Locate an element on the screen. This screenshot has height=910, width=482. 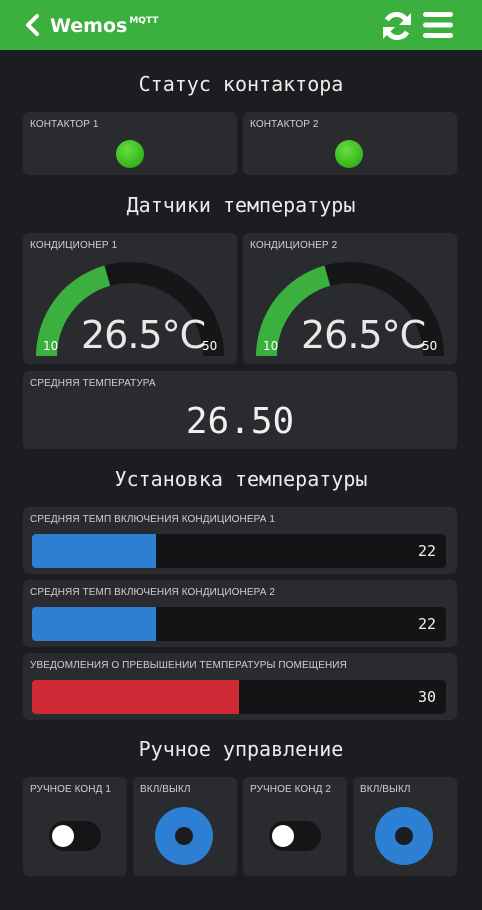
app-title: Wemos MQTT is located at coordinates (104, 26).